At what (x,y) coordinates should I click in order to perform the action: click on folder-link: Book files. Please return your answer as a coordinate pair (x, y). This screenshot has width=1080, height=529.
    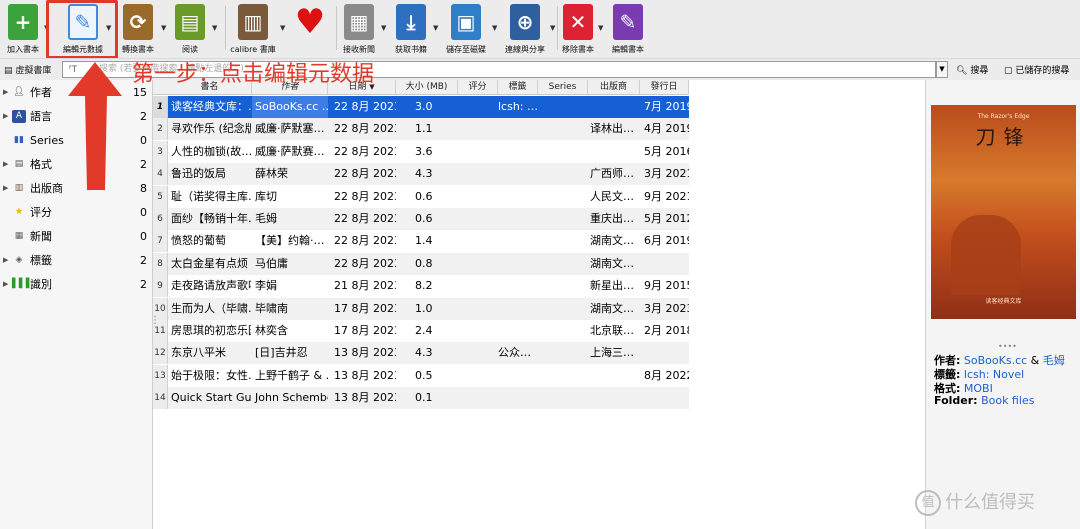
    Looking at the image, I should click on (1007, 400).